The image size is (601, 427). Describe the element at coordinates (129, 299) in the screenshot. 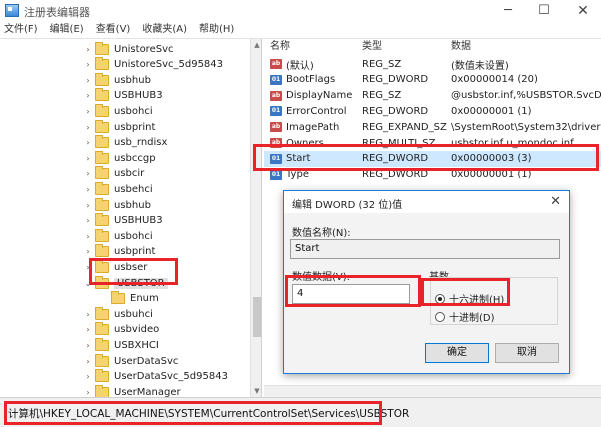

I see `tree-item: Enum` at that location.